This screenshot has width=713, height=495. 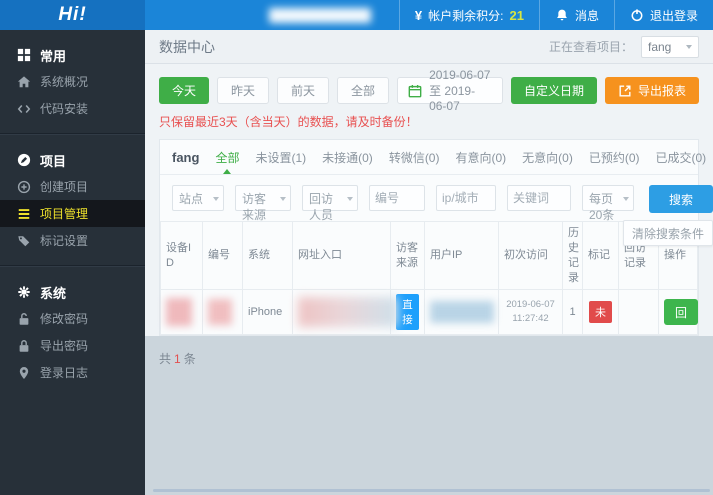 What do you see at coordinates (667, 233) in the screenshot?
I see `clear-search-button: 清除搜索条件` at bounding box center [667, 233].